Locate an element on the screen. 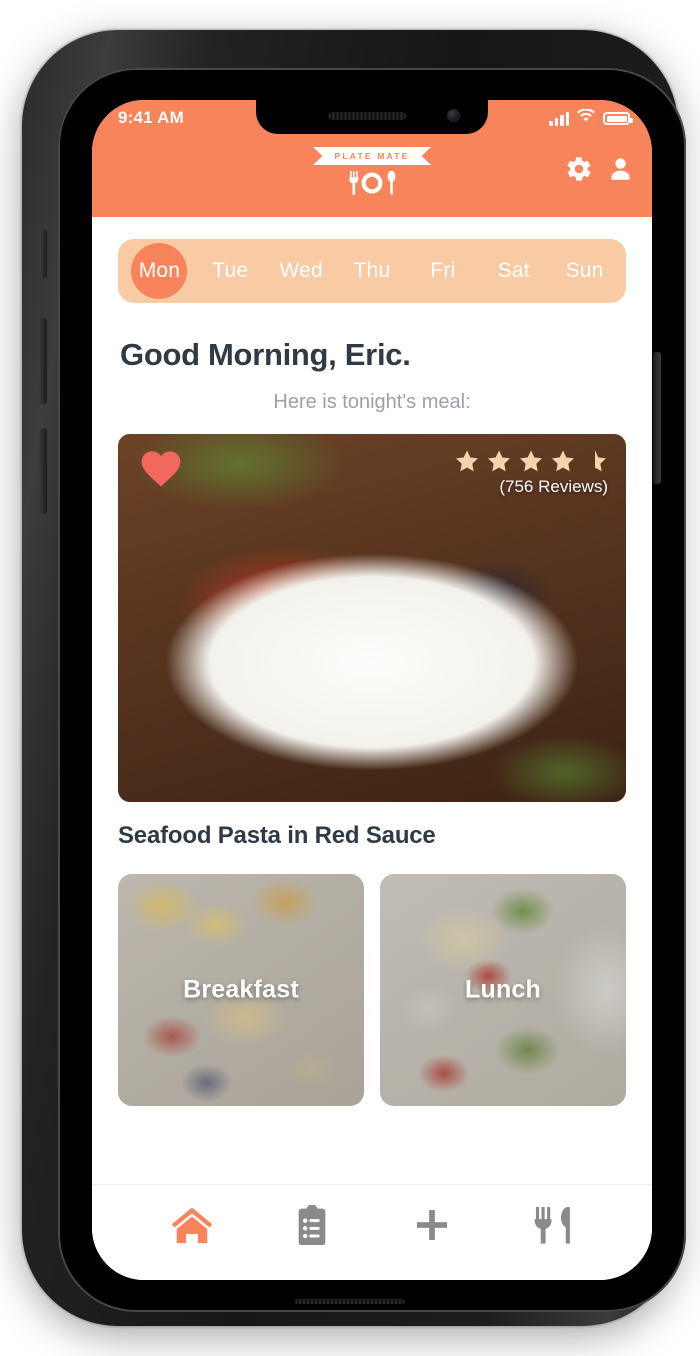  day-chip-tue: Tue is located at coordinates (230, 271).